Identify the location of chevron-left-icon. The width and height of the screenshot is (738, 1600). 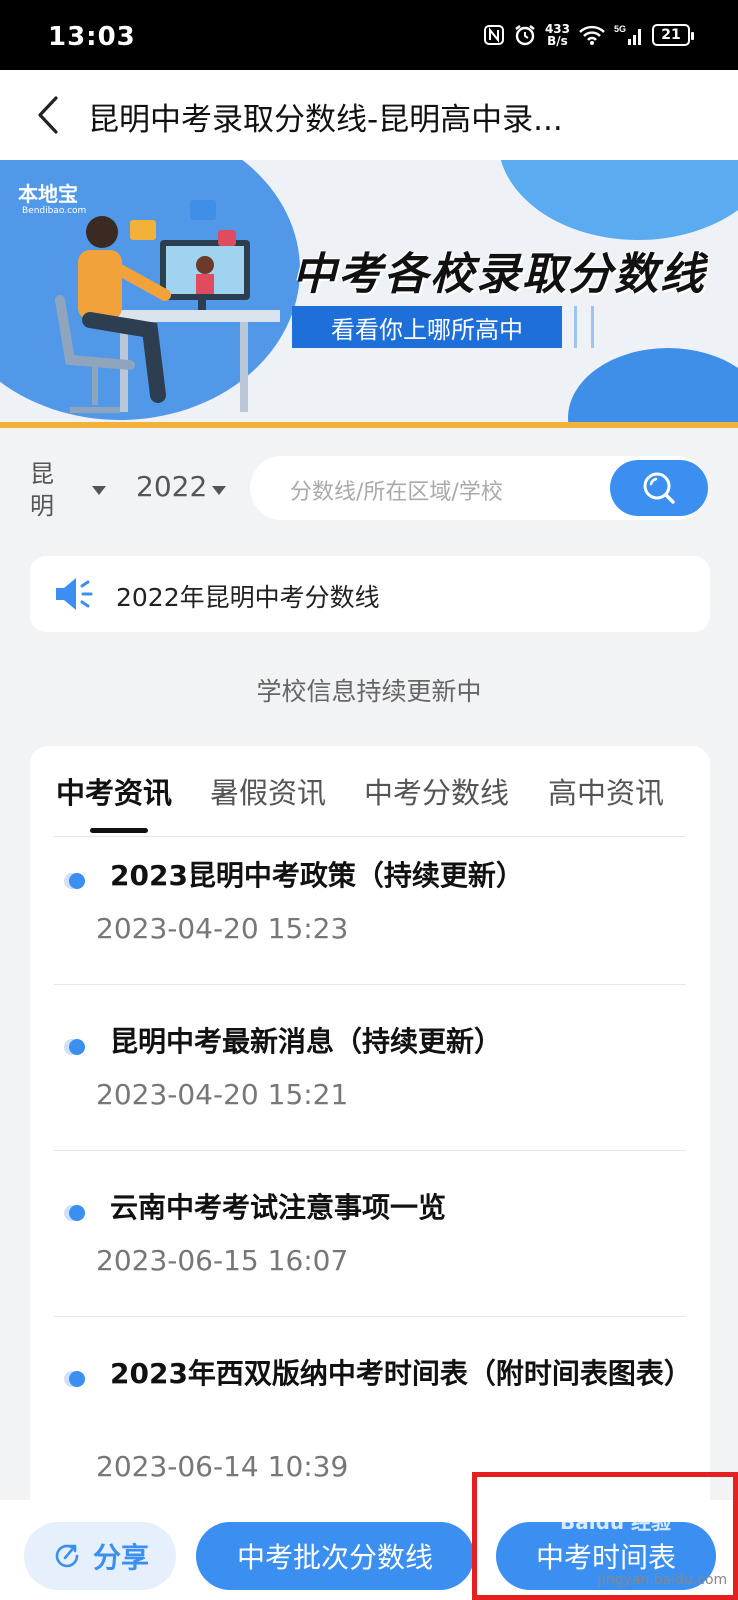
(48, 115).